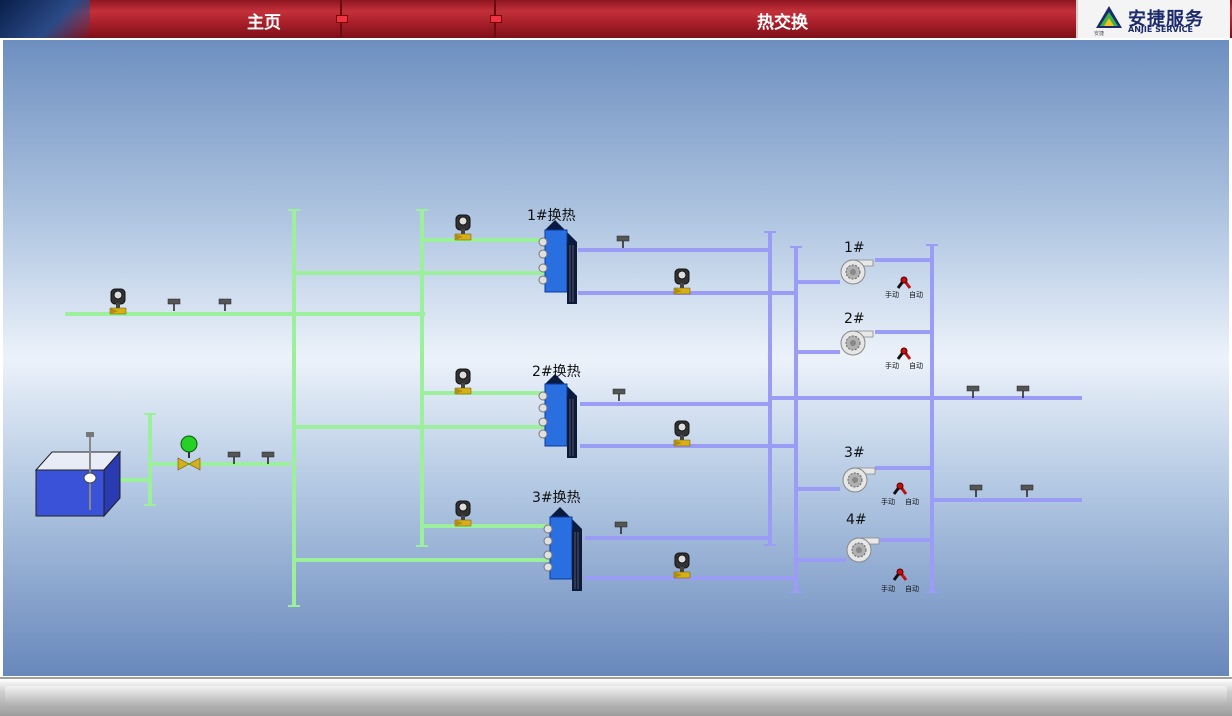 The height and width of the screenshot is (716, 1232). I want to click on pump-4-label: 4#, so click(856, 520).